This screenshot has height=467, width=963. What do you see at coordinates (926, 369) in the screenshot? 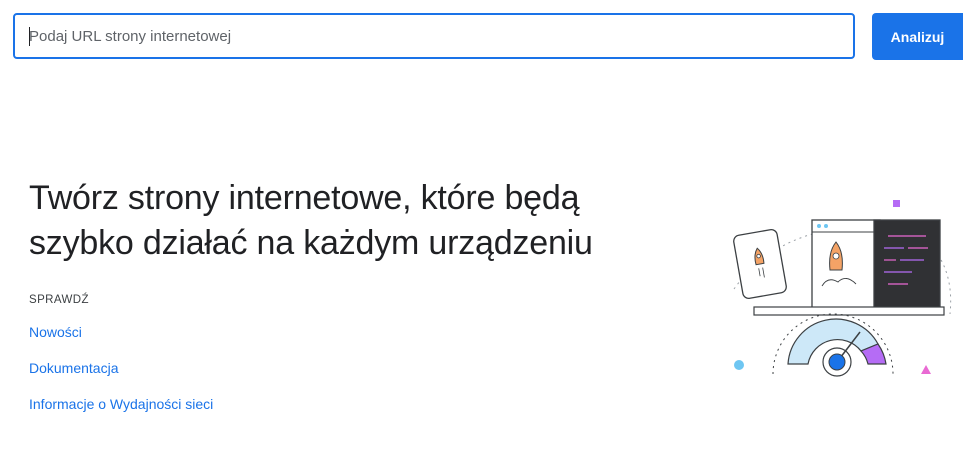
I see `pink-triangle-icon` at bounding box center [926, 369].